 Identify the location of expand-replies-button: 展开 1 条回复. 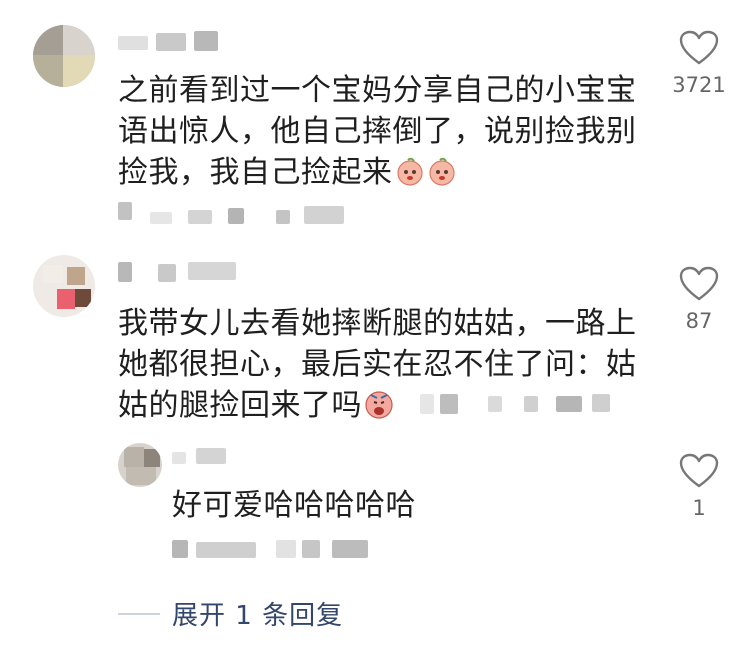
(230, 613).